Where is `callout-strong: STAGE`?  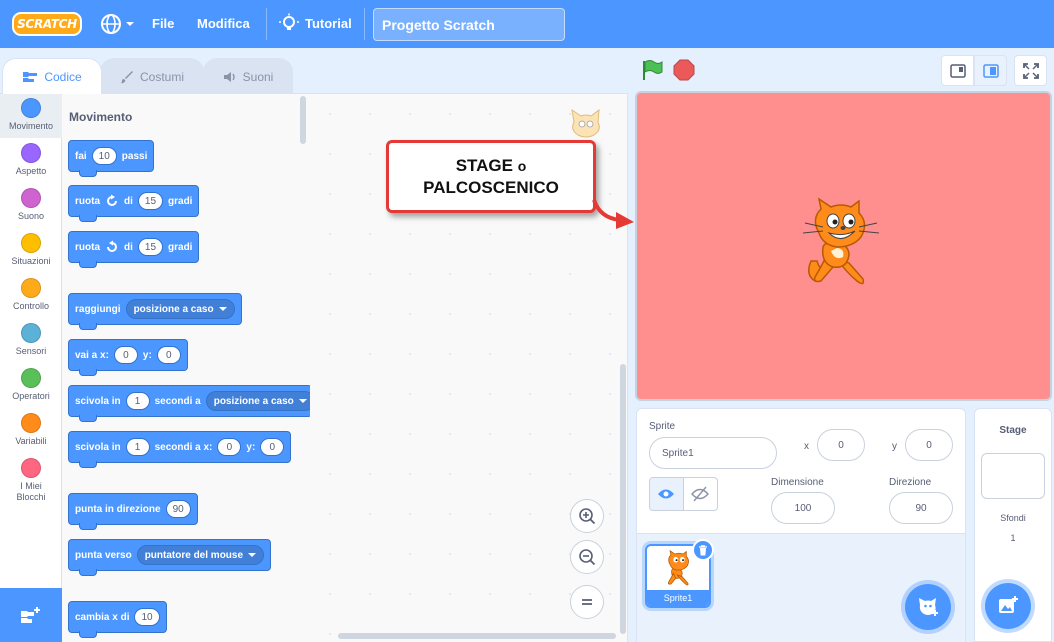
callout-strong: STAGE is located at coordinates (484, 165).